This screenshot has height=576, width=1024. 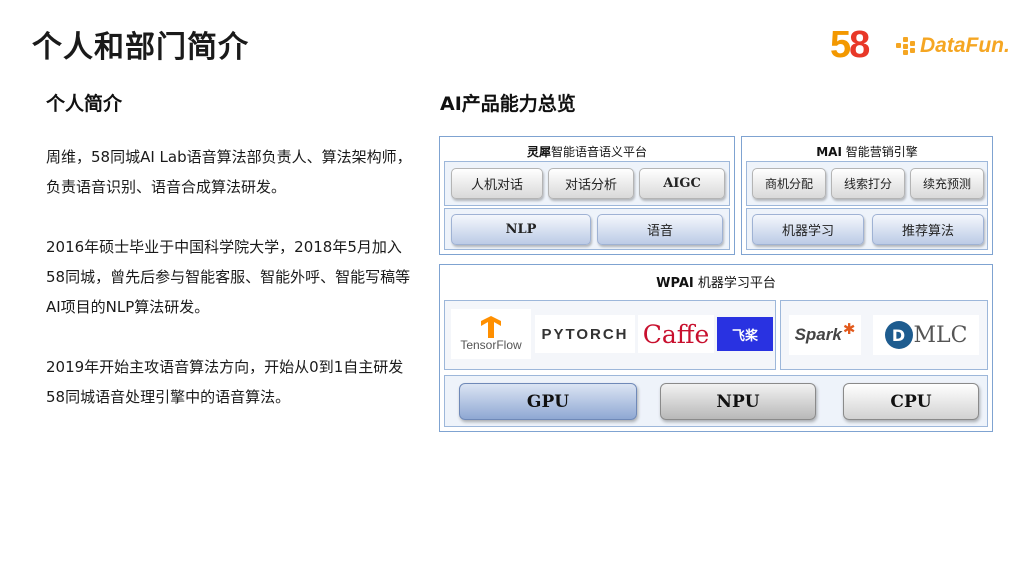 I want to click on hardware-row: GPU NPU CPU, so click(x=716, y=401).